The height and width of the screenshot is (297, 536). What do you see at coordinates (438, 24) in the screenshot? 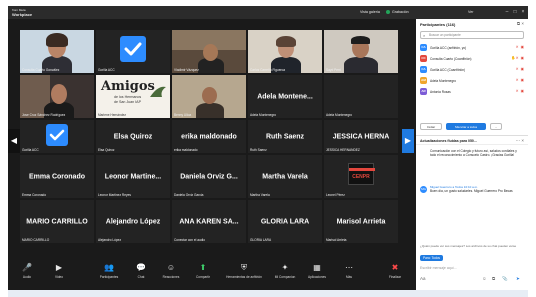
I see `participants-title: Participantes (116)` at bounding box center [438, 24].